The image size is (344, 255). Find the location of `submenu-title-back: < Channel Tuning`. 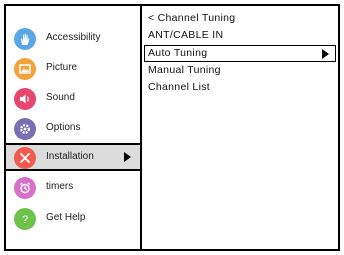

submenu-title-back: < Channel Tuning is located at coordinates (191, 18).